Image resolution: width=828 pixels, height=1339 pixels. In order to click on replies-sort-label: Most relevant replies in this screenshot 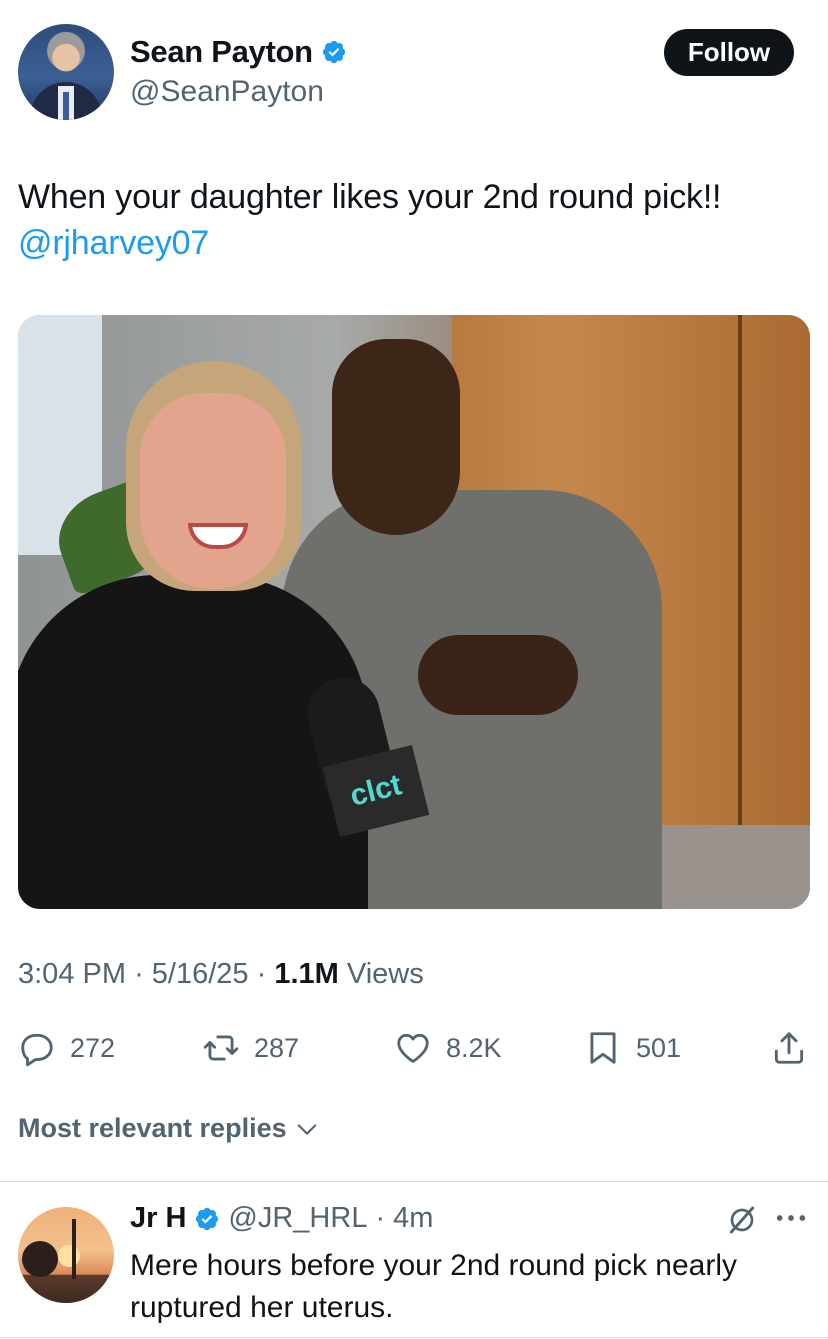, I will do `click(152, 1128)`.